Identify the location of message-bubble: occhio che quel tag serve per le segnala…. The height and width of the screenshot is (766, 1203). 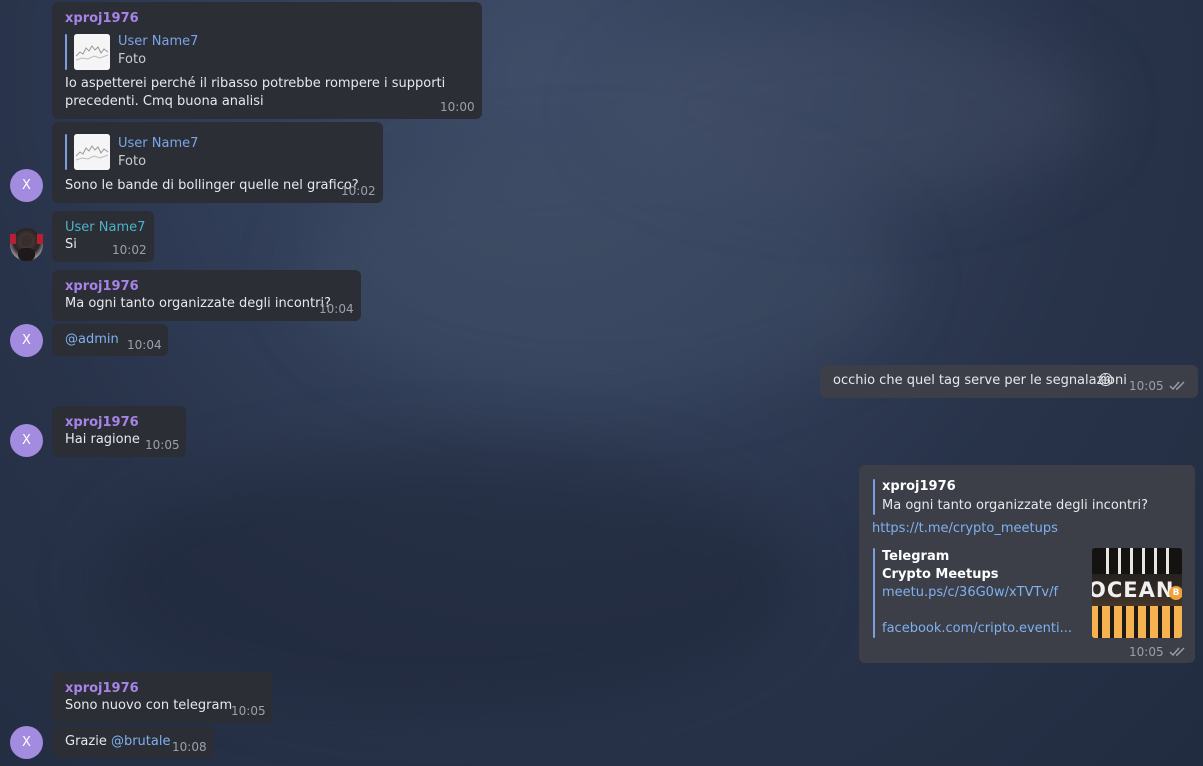
(1009, 381).